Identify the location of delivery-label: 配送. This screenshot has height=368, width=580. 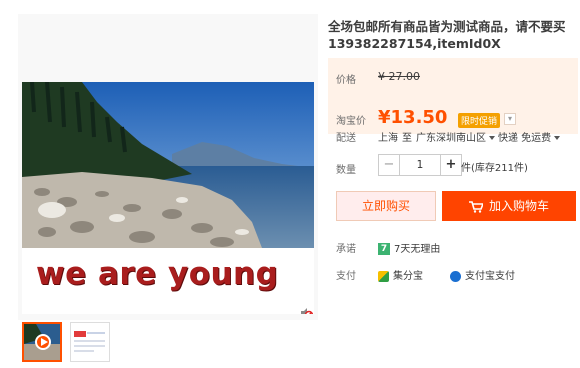
(346, 138).